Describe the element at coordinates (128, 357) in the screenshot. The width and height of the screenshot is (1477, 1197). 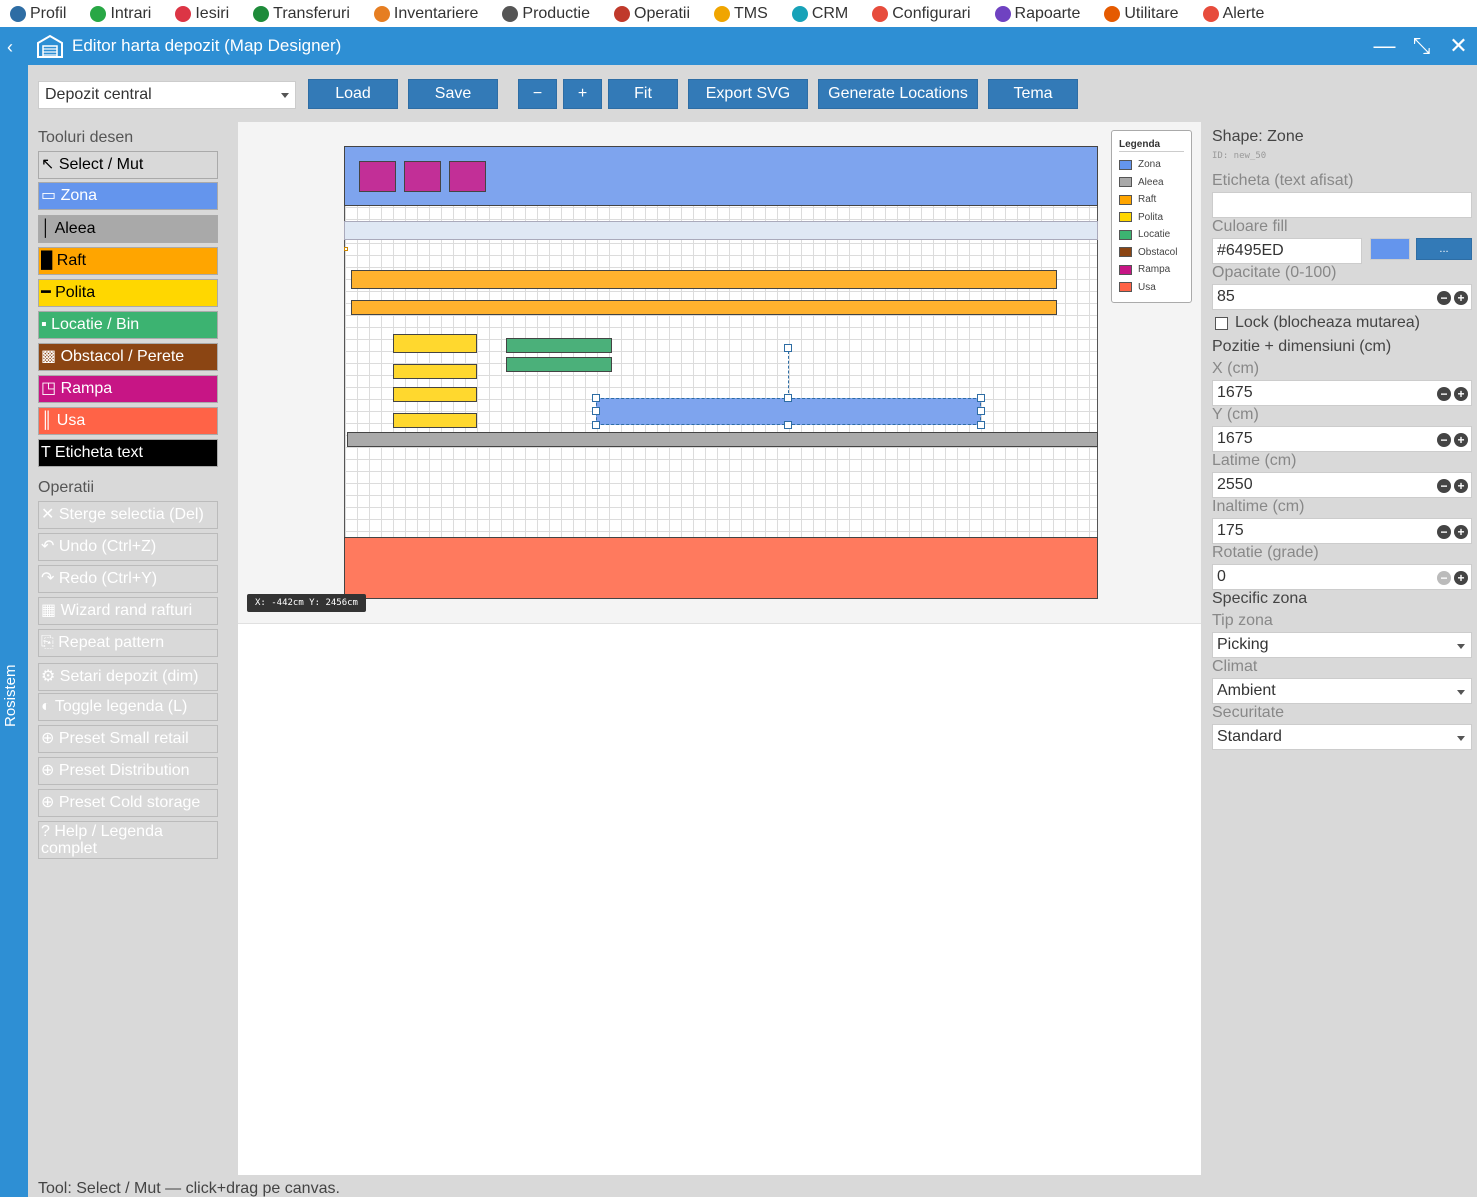
I see `tool-button-6: ▩ Obstacol / Perete` at that location.